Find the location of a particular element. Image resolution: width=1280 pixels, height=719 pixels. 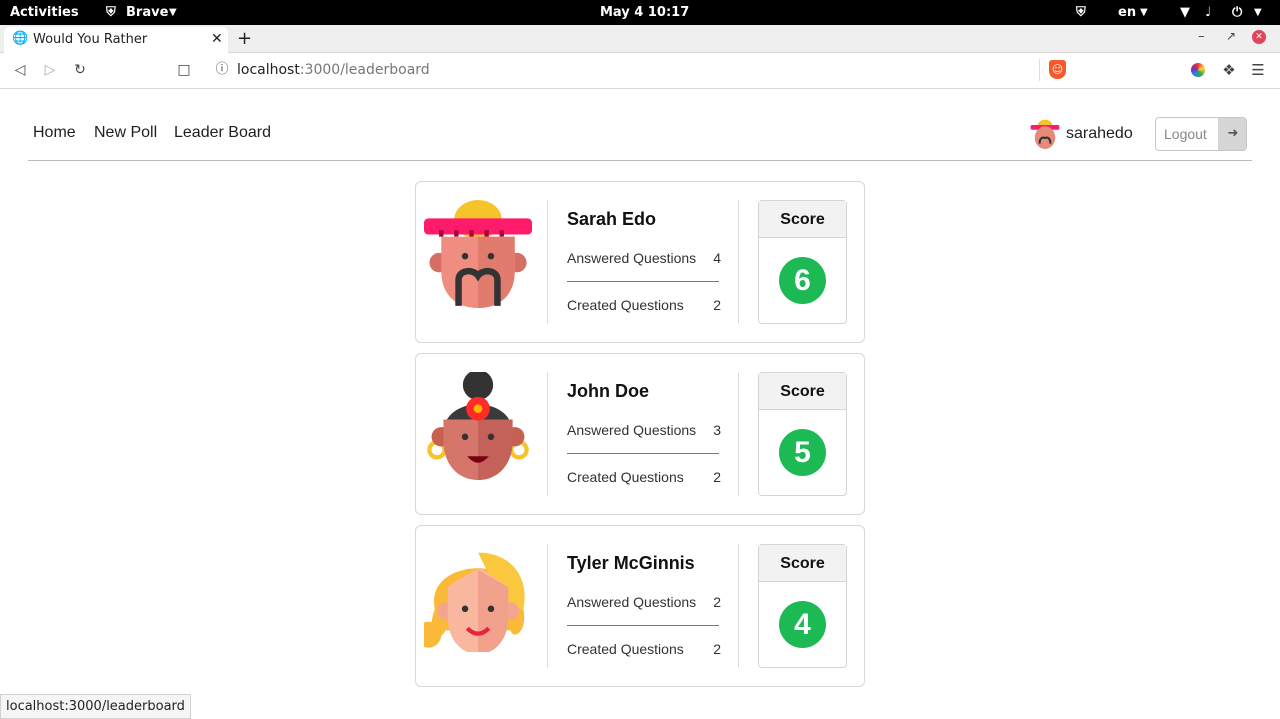

minimize-icon: – is located at coordinates (1201, 36).